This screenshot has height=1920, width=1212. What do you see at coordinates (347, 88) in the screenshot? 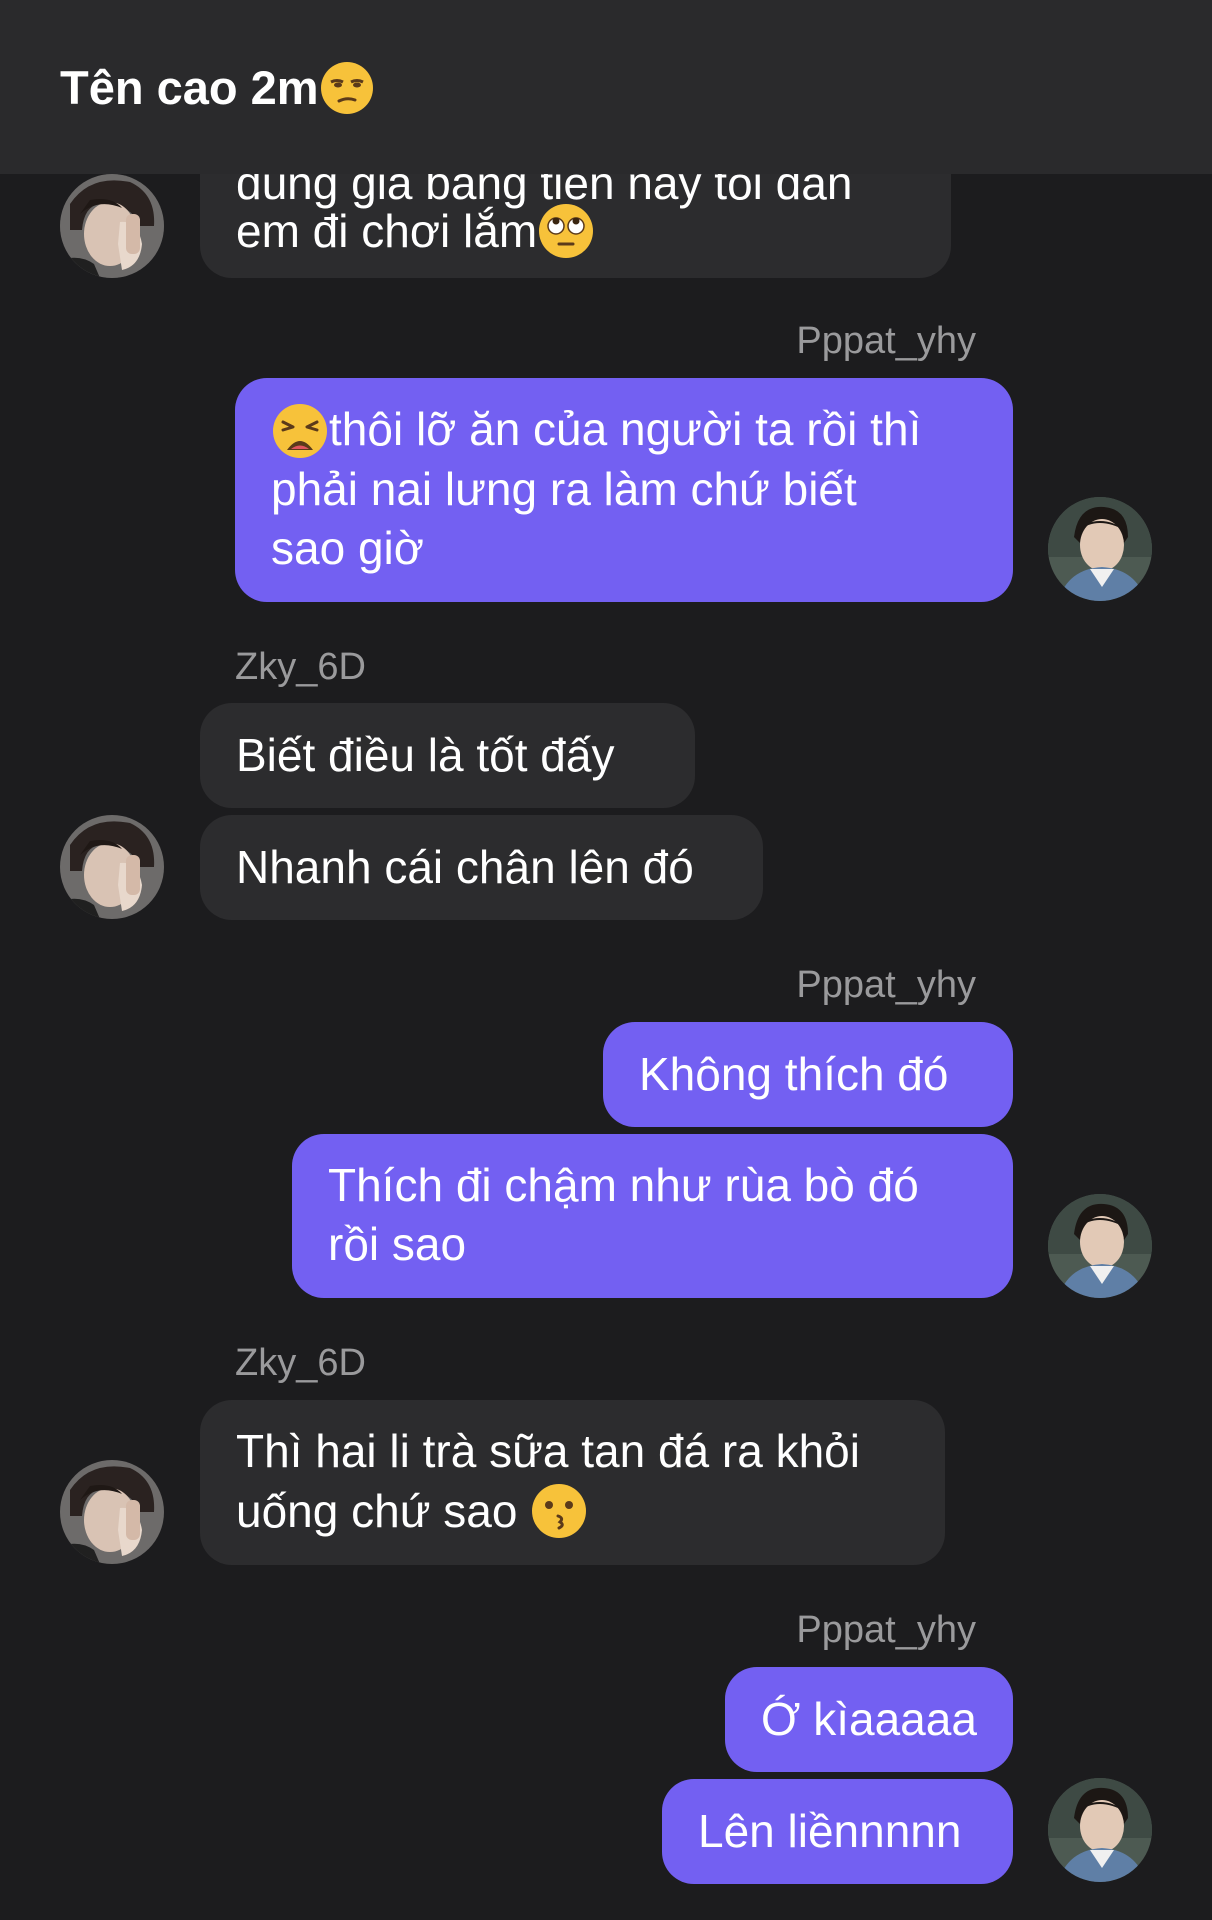
I see `unamused-face-emoji-icon` at bounding box center [347, 88].